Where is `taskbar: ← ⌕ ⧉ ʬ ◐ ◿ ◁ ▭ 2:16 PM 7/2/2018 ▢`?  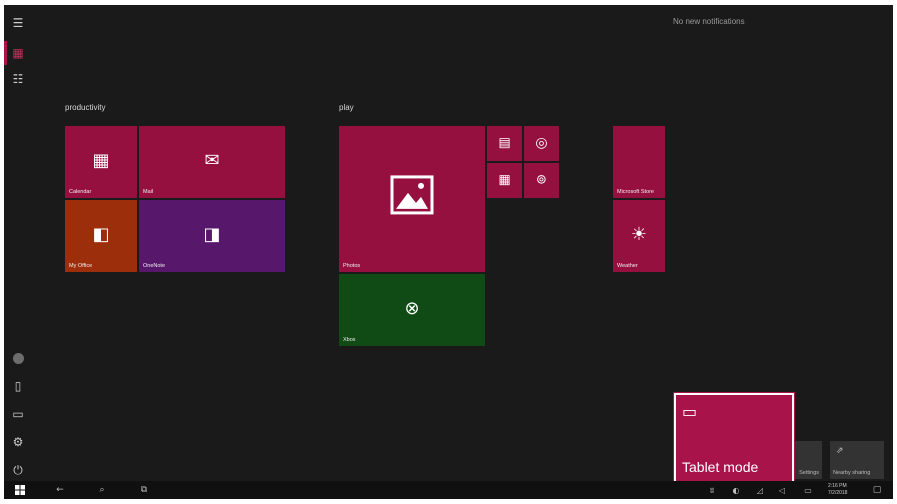 taskbar: ← ⌕ ⧉ ʬ ◐ ◿ ◁ ▭ 2:16 PM 7/2/2018 ▢ is located at coordinates (448, 490).